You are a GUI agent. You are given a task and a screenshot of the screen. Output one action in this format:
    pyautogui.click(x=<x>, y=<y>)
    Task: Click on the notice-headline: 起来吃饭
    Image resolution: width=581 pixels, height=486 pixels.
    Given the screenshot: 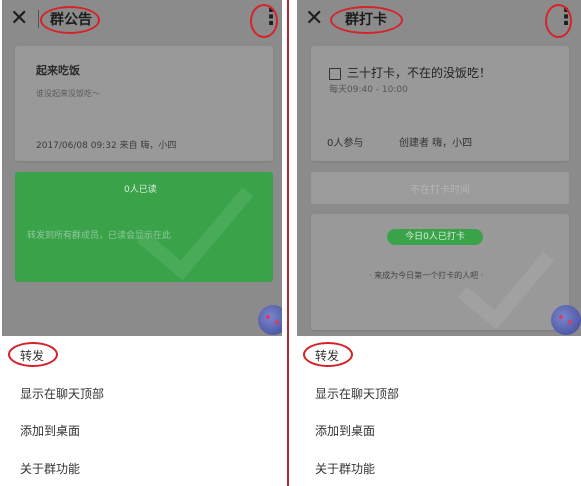 What is the action you would take?
    pyautogui.click(x=58, y=70)
    